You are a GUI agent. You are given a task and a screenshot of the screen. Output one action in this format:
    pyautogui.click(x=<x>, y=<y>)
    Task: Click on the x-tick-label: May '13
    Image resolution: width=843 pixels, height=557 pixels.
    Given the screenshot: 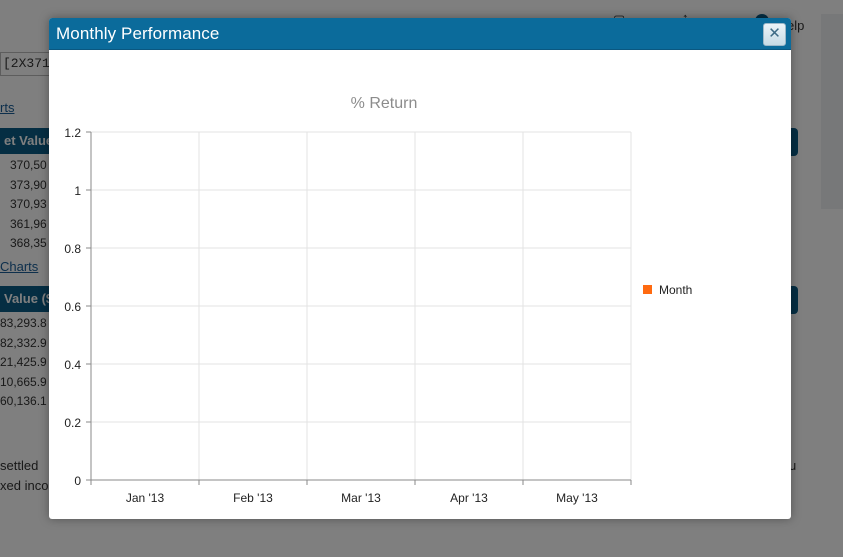 What is the action you would take?
    pyautogui.click(x=577, y=498)
    